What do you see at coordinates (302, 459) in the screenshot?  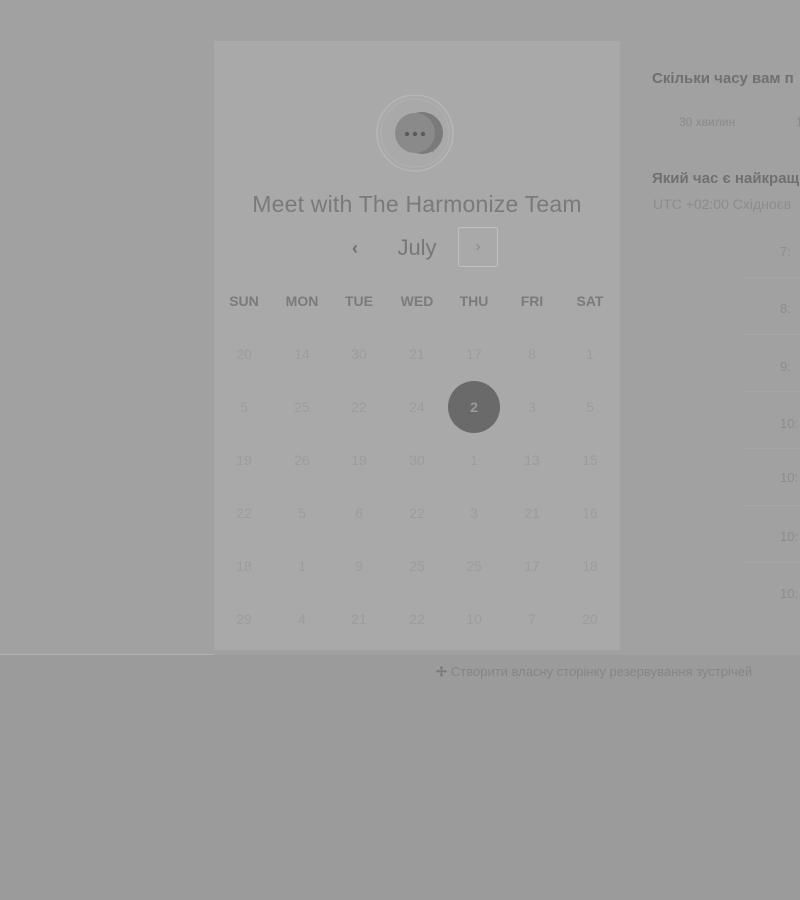 I see `calendar-day: 26` at bounding box center [302, 459].